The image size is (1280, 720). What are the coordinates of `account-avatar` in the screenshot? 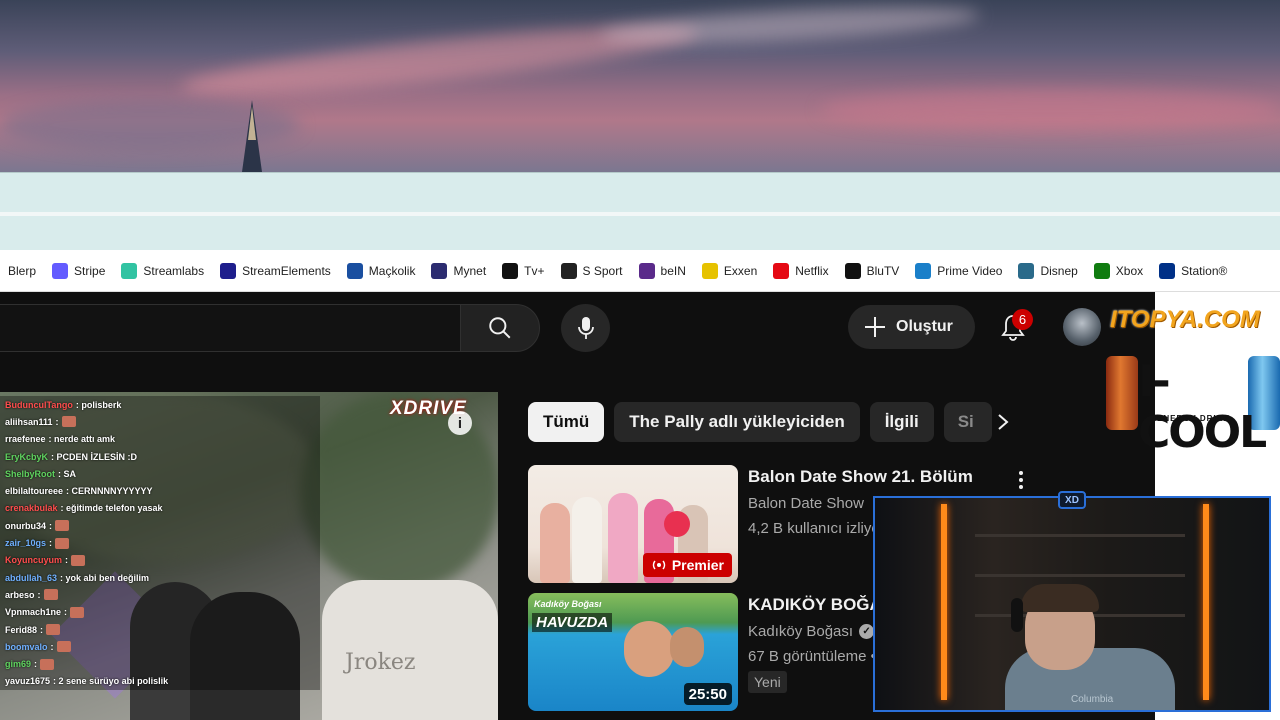 It's located at (1082, 327).